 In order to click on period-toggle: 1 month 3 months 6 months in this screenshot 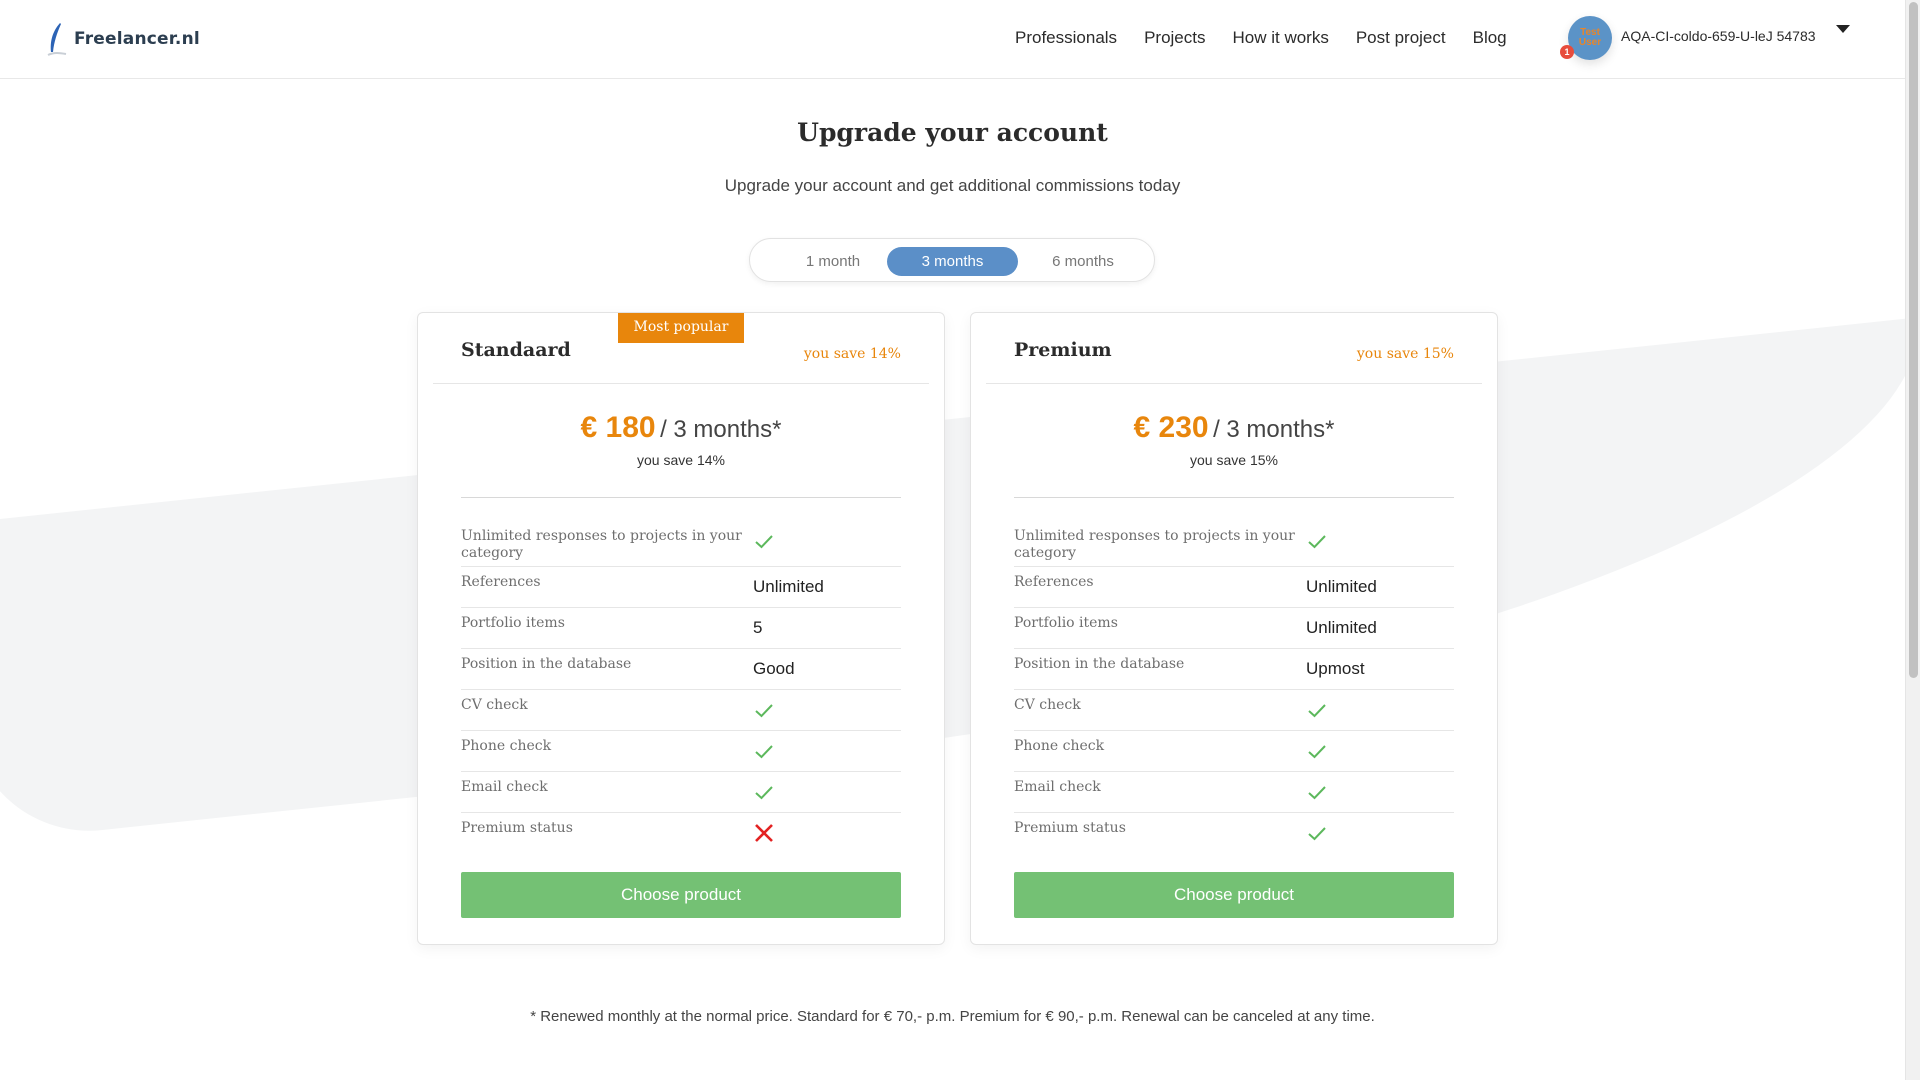, I will do `click(952, 260)`.